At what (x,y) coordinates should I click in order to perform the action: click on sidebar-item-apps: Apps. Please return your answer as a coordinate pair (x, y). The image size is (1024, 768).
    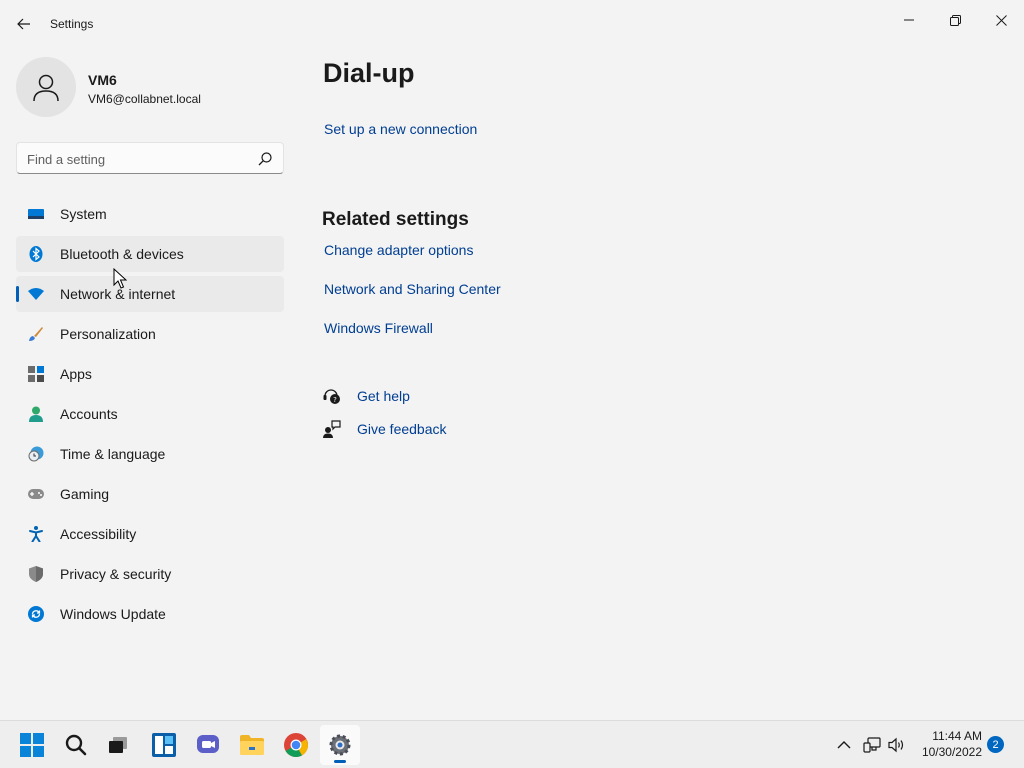
    Looking at the image, I should click on (150, 374).